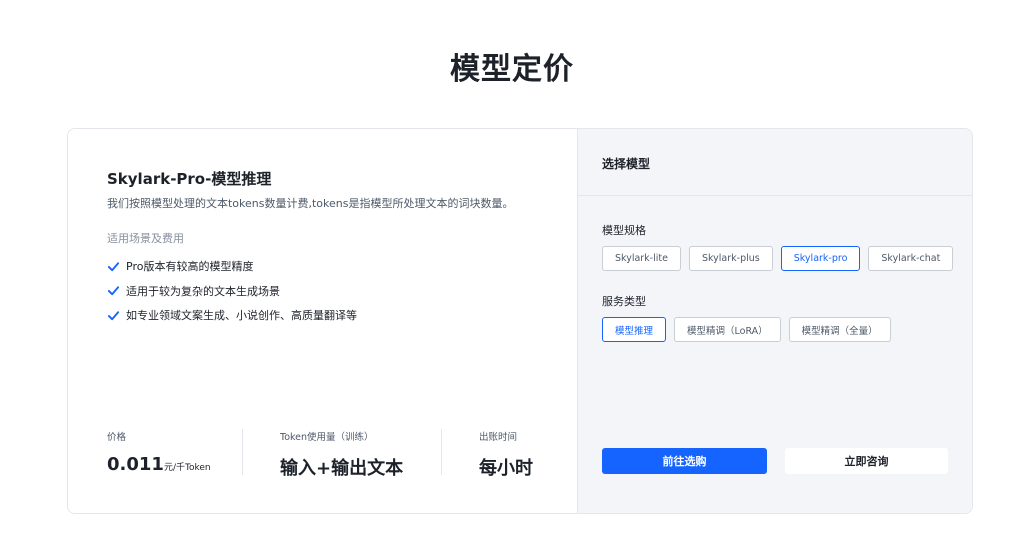 The image size is (1024, 537). Describe the element at coordinates (866, 461) in the screenshot. I see `consult-button: 立即咨询` at that location.